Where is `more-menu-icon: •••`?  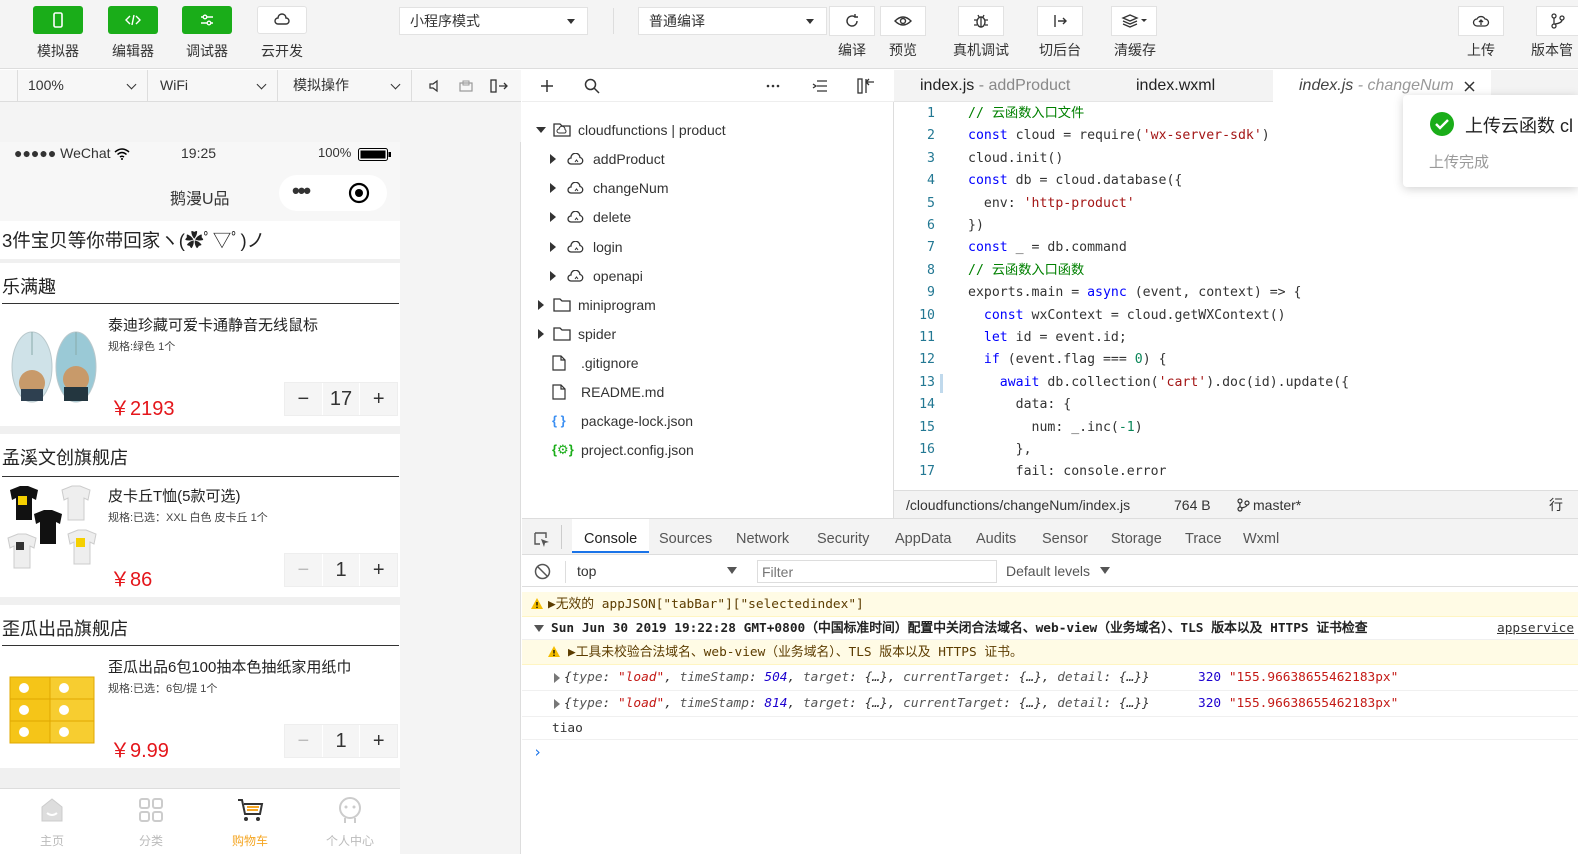 more-menu-icon: ••• is located at coordinates (301, 191).